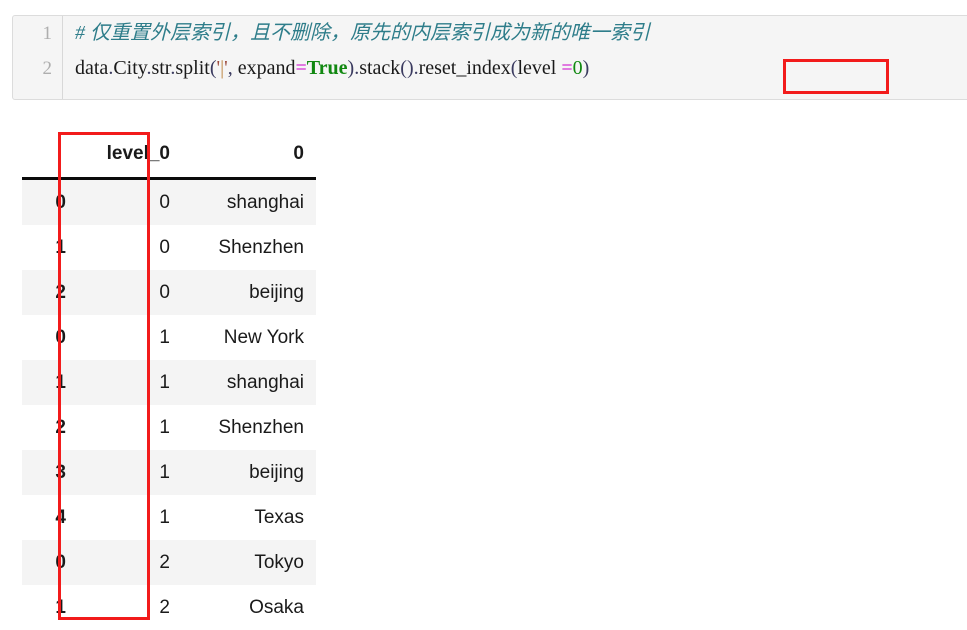 Image resolution: width=967 pixels, height=630 pixels. I want to click on cell-value: Texas, so click(249, 517).